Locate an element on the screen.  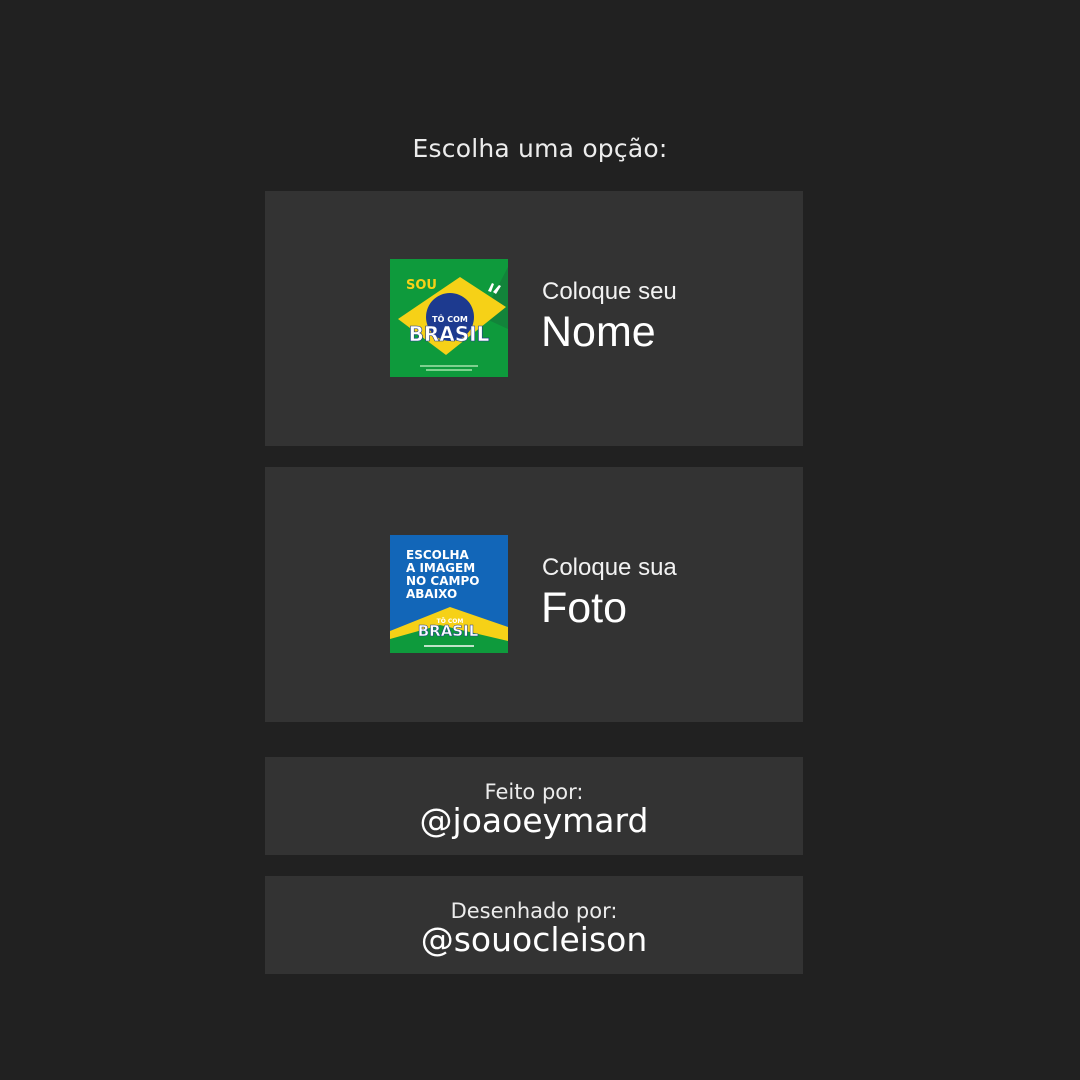
option-photo-title: Foto is located at coordinates (584, 608).